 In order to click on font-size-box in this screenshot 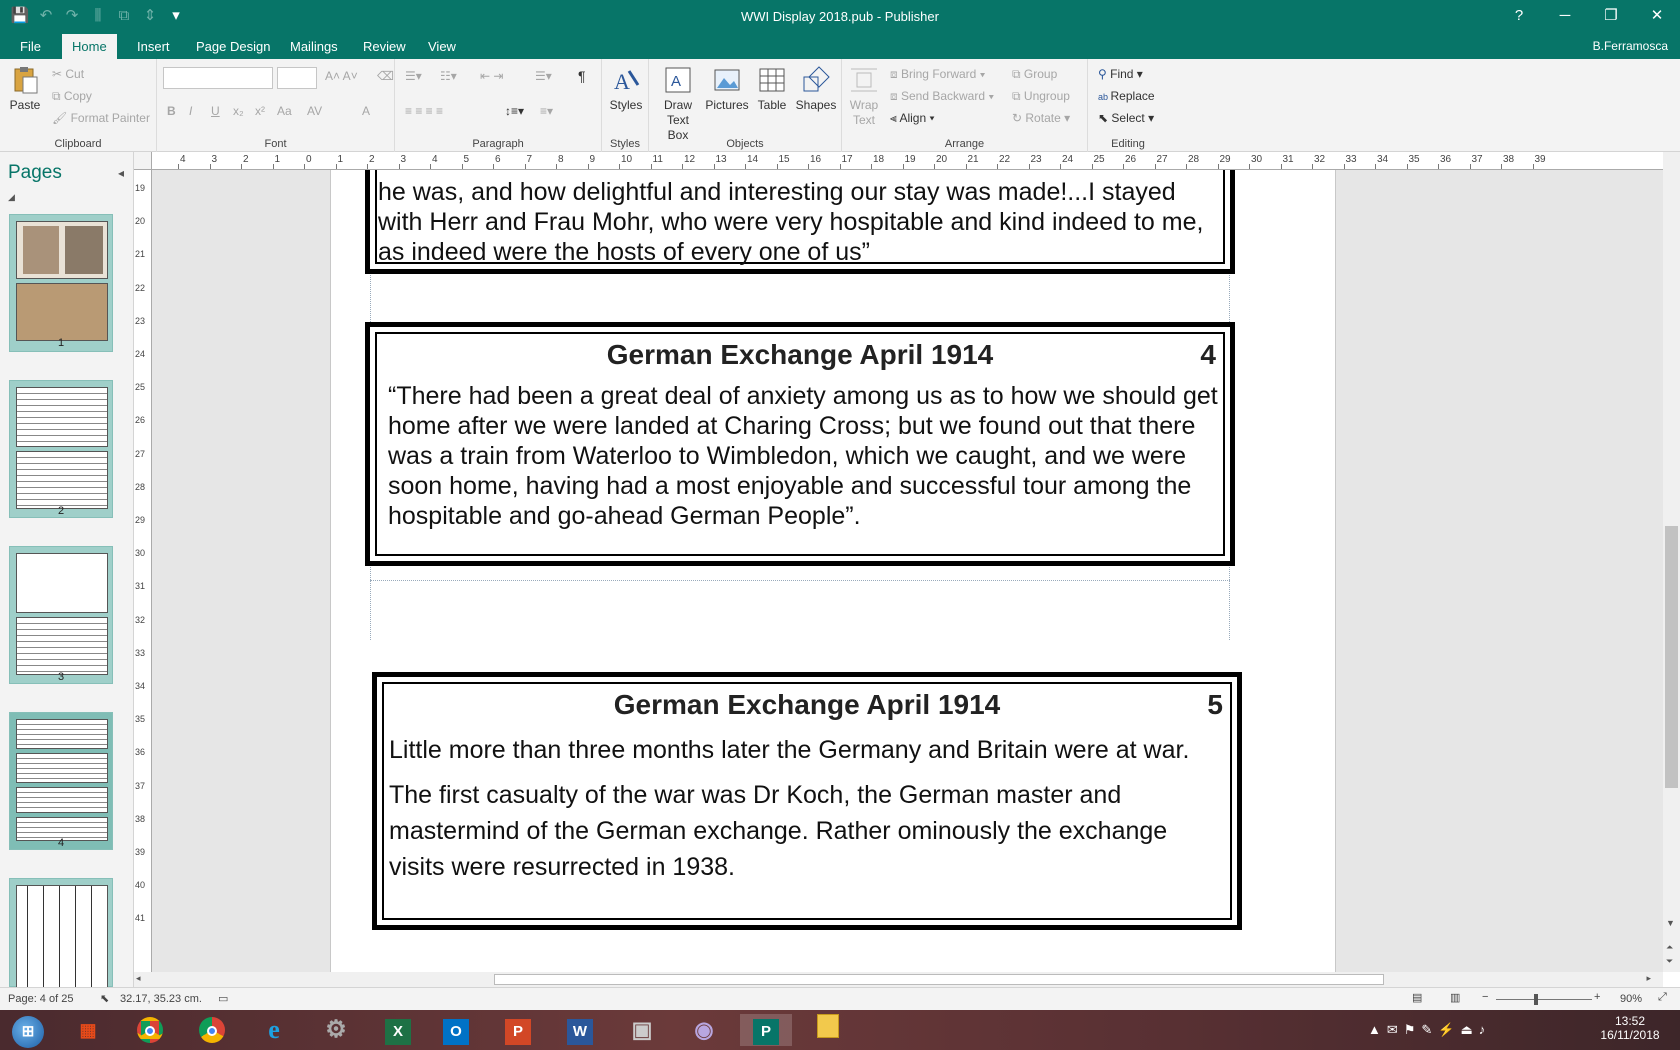, I will do `click(297, 78)`.